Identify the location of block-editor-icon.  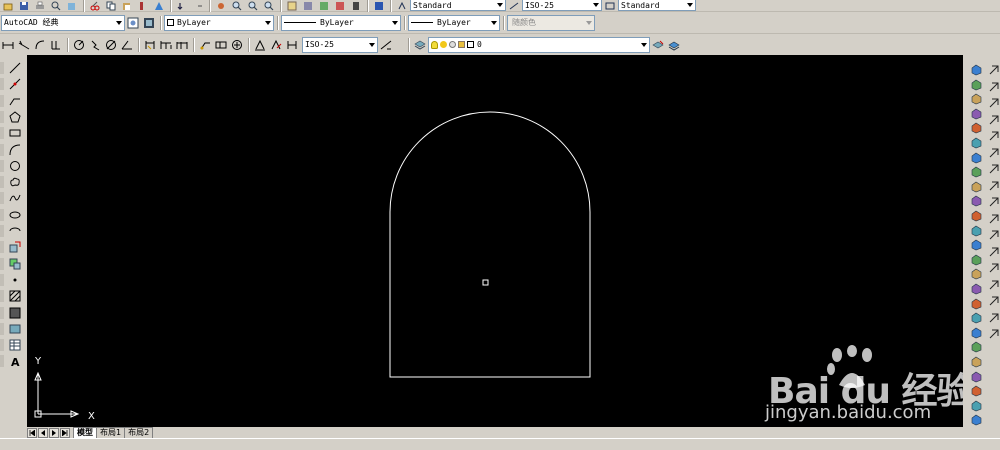
(159, 5).